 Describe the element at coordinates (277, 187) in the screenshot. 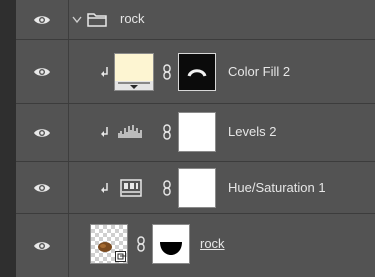

I see `layer-name: Hue/Saturation 1` at that location.